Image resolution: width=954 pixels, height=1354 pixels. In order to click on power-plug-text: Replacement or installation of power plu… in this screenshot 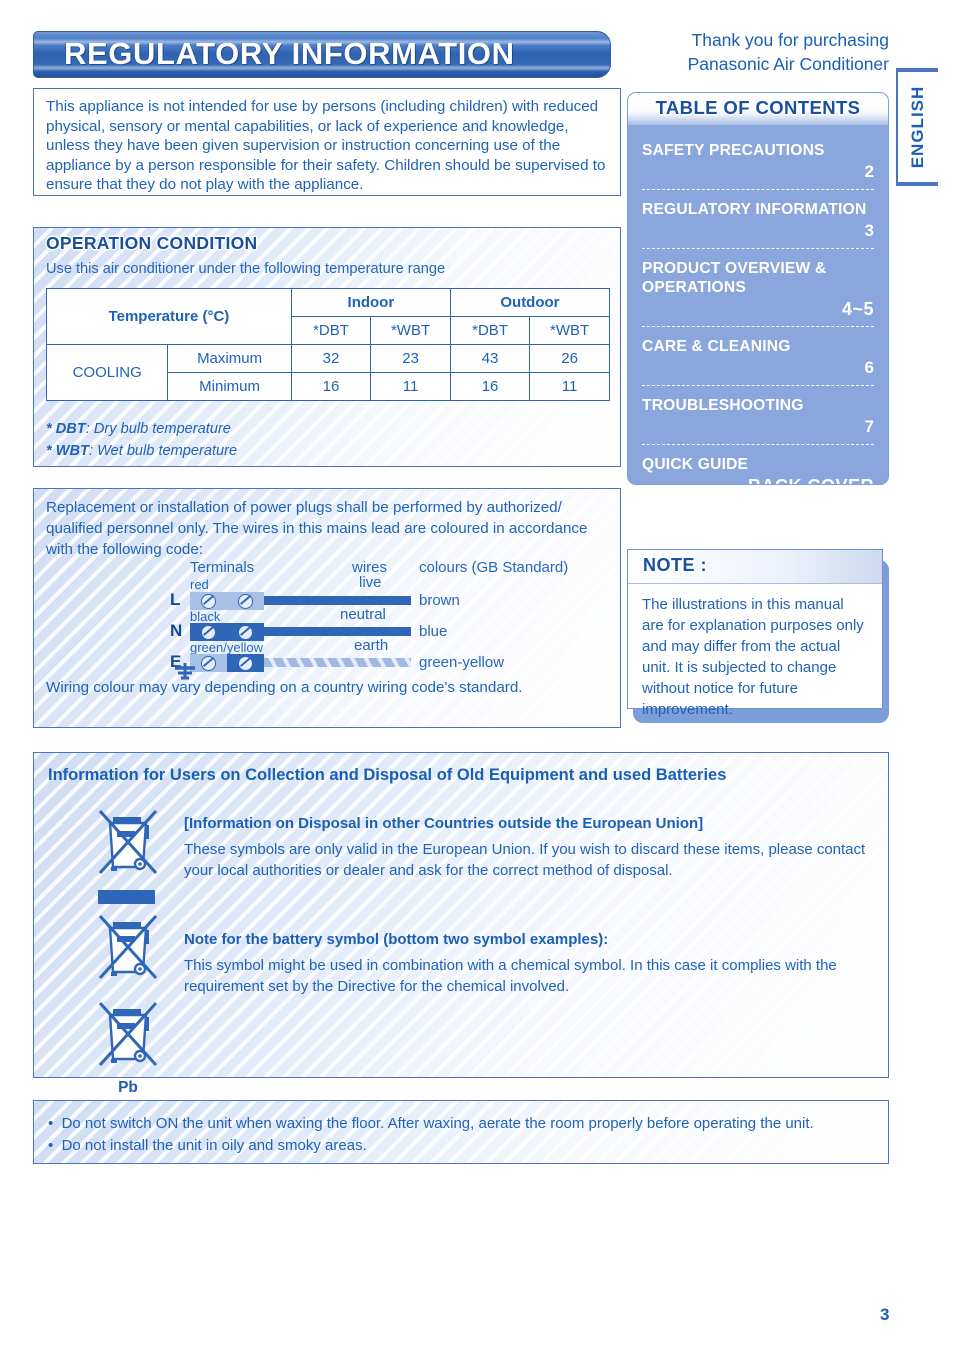, I will do `click(317, 528)`.